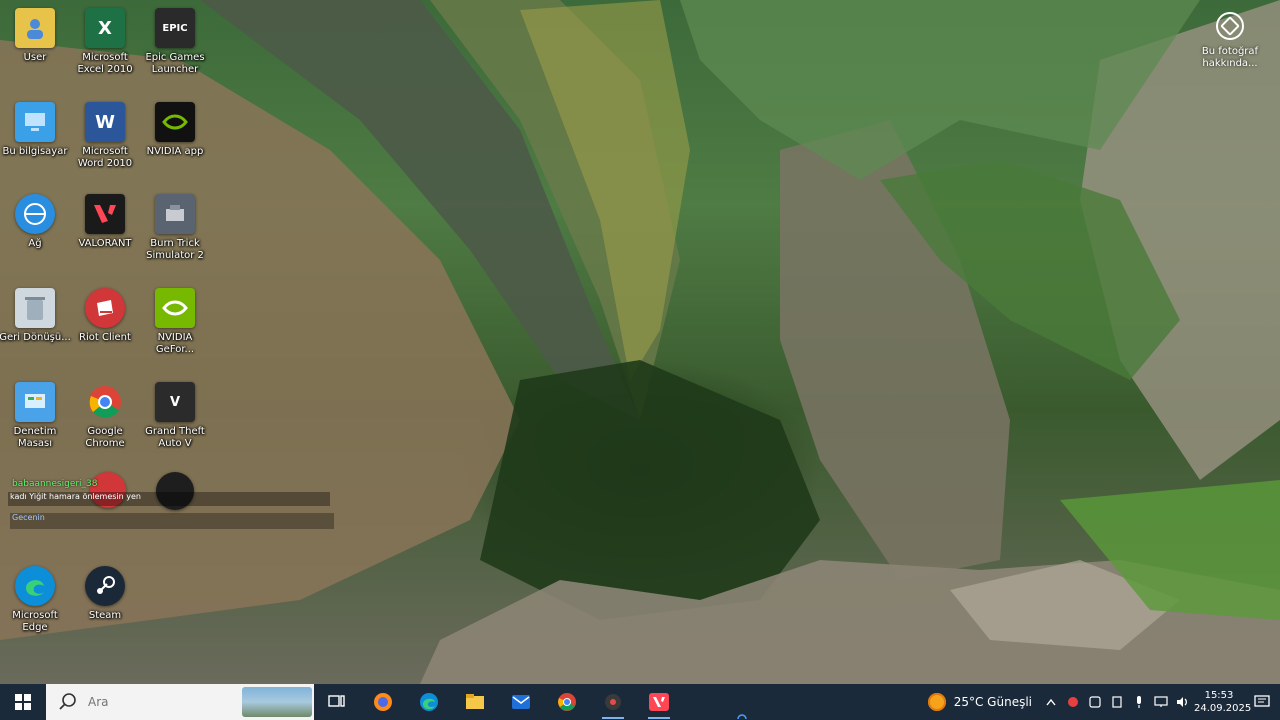 The height and width of the screenshot is (720, 1280). I want to click on taskbar-browser, so click(383, 702).